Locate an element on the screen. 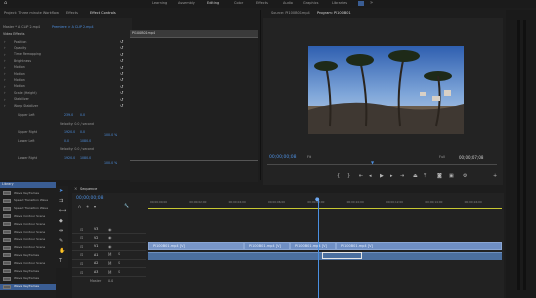 The image size is (536, 298). program-playhead-icon: ▼ is located at coordinates (372, 163).